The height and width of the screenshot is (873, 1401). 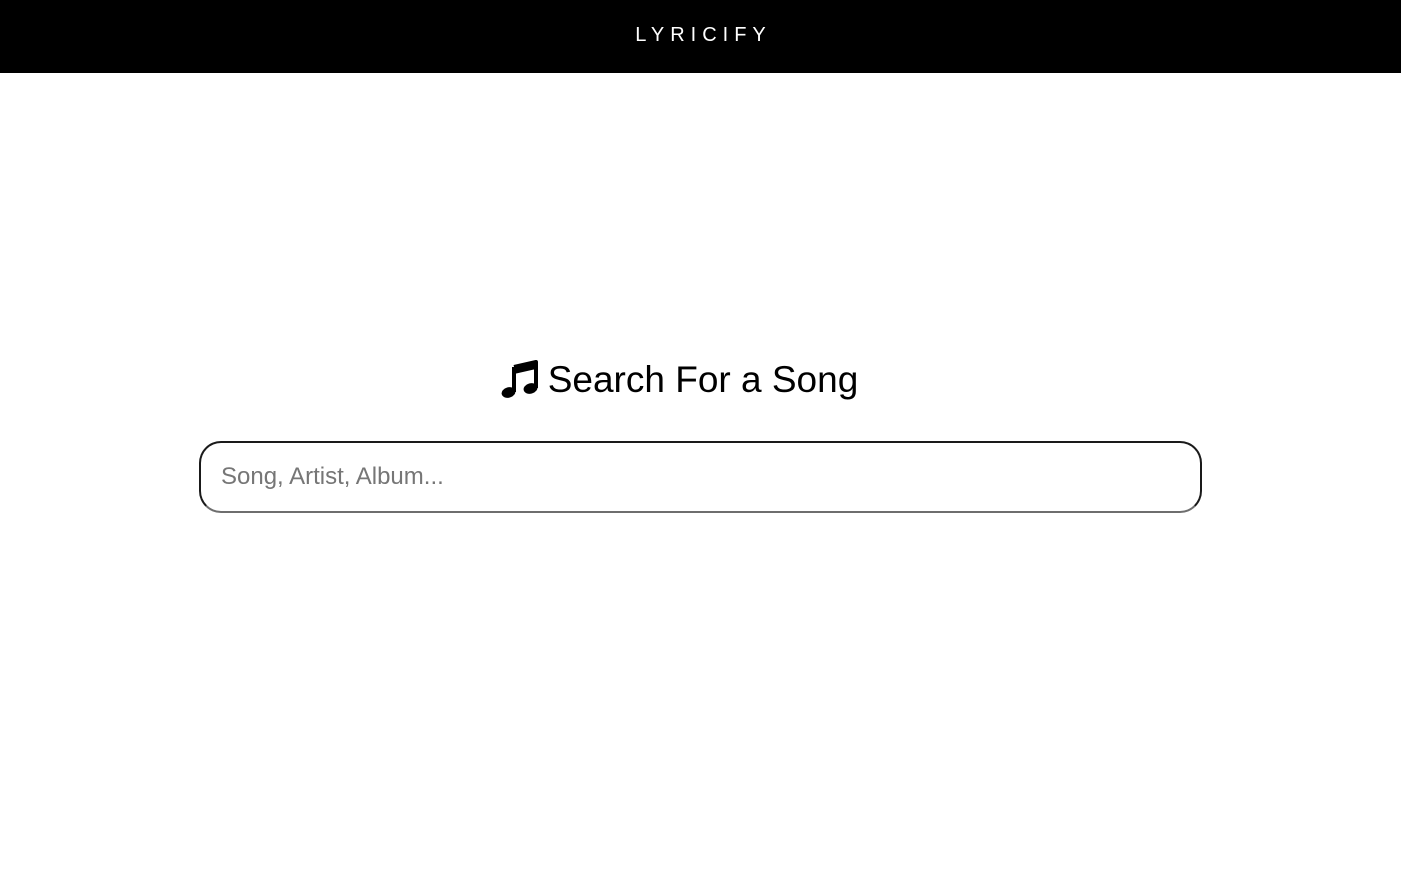 I want to click on page-title-text: Search For a Song, so click(x=703, y=379).